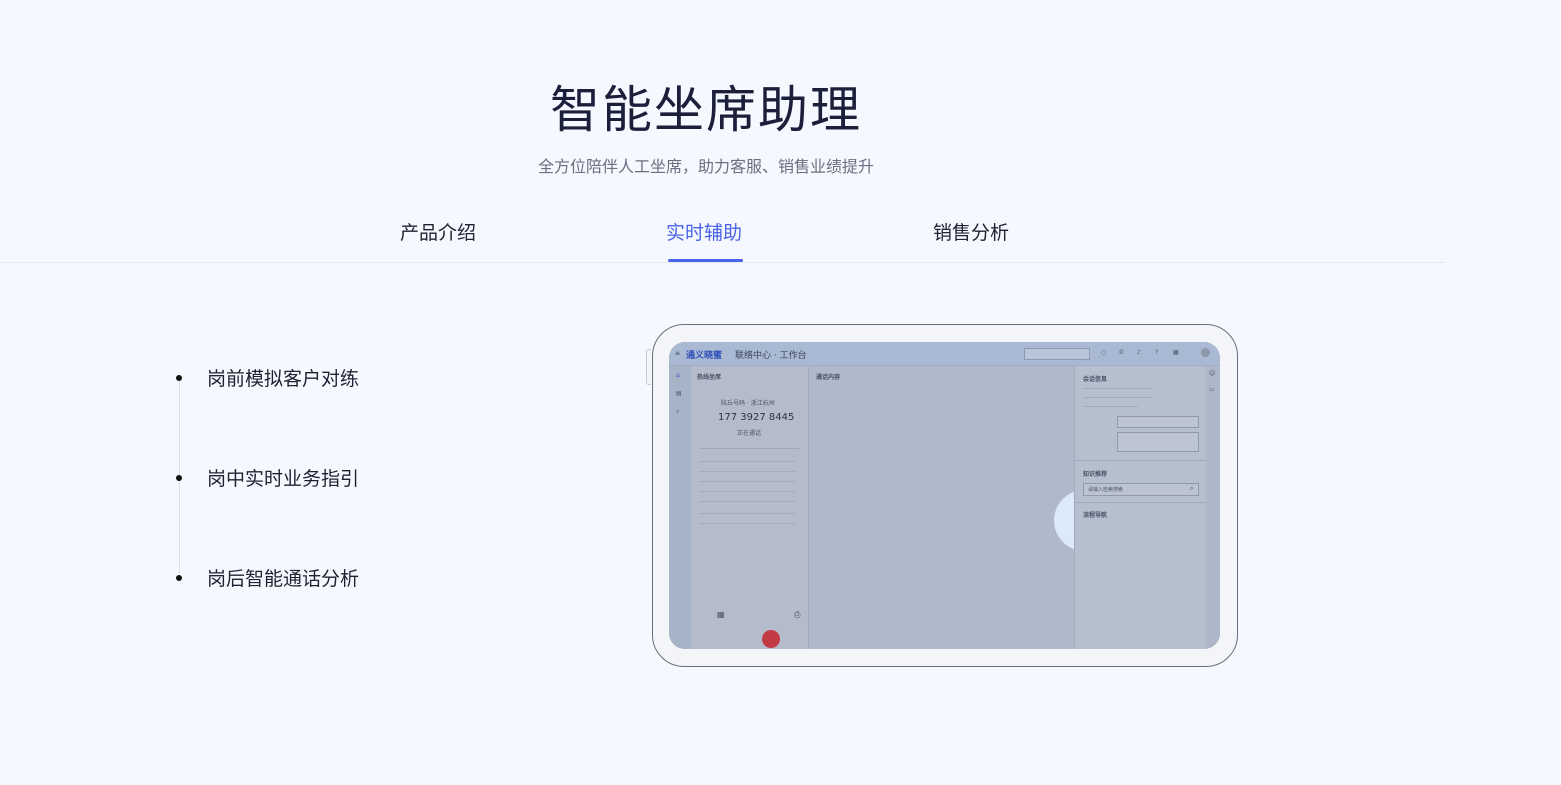  What do you see at coordinates (1106, 490) in the screenshot?
I see `search-placeholder: 请输入检索搜索` at bounding box center [1106, 490].